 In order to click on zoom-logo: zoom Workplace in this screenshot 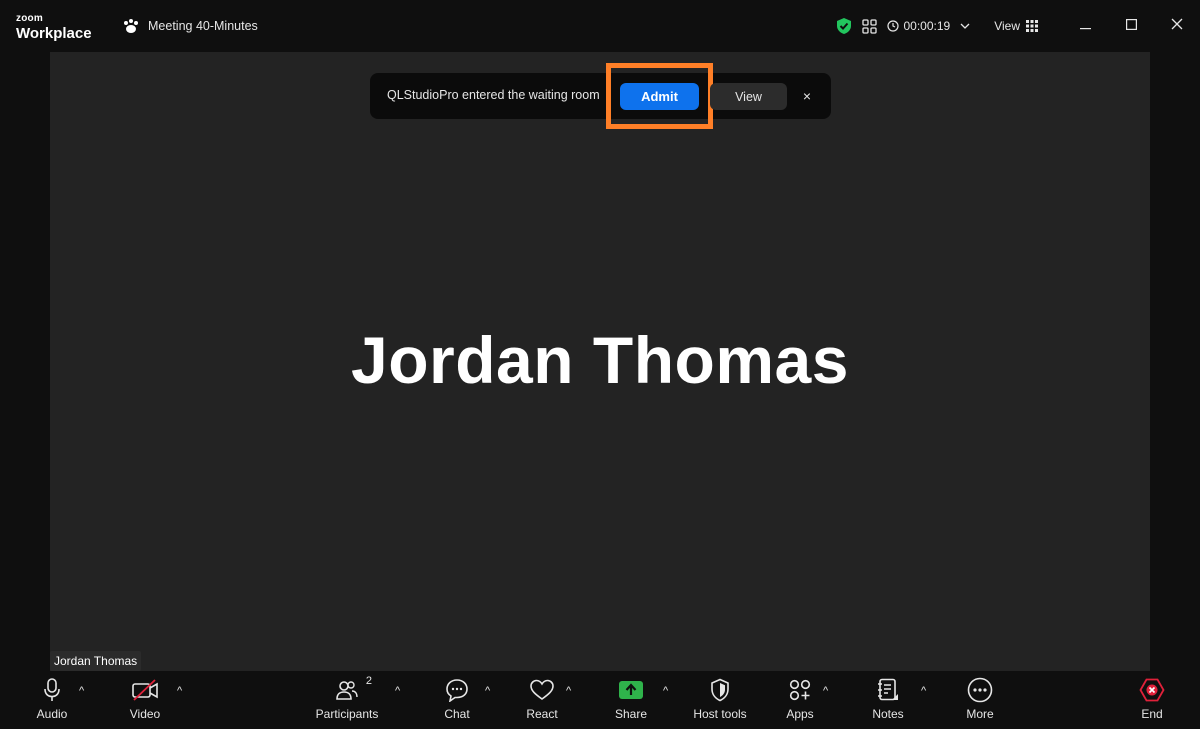, I will do `click(54, 27)`.